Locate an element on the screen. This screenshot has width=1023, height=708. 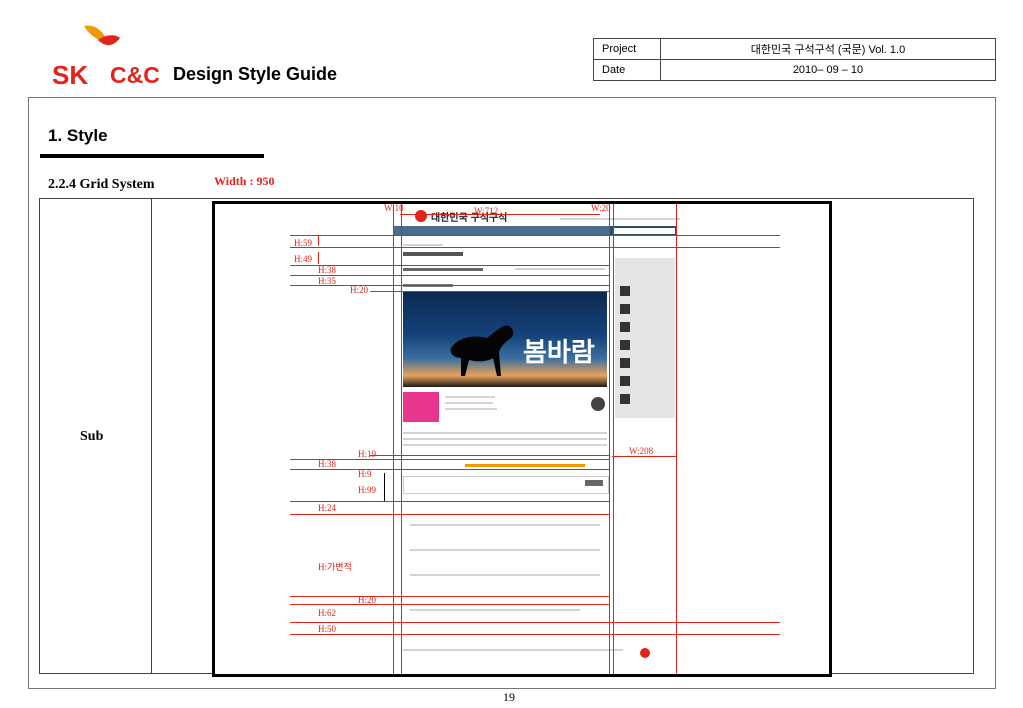
bracket-h9-h99 is located at coordinates (384, 487).